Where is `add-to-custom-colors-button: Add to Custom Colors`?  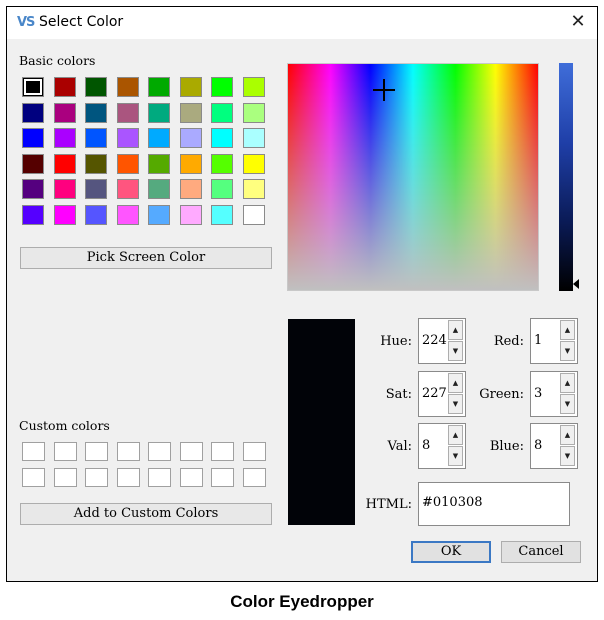
add-to-custom-colors-button: Add to Custom Colors is located at coordinates (146, 514).